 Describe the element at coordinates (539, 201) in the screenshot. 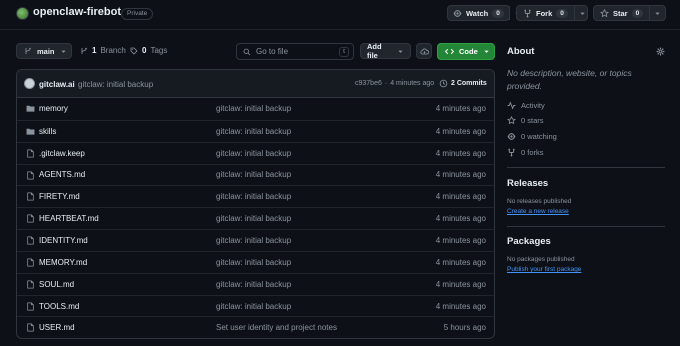

I see `releases-empty: No releases published` at that location.